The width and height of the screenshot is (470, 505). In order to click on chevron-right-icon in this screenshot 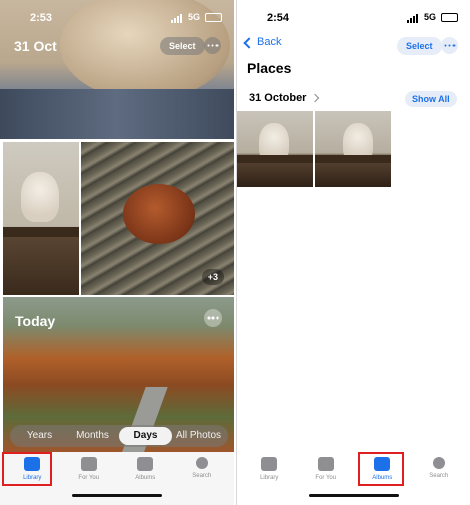, I will do `click(315, 98)`.